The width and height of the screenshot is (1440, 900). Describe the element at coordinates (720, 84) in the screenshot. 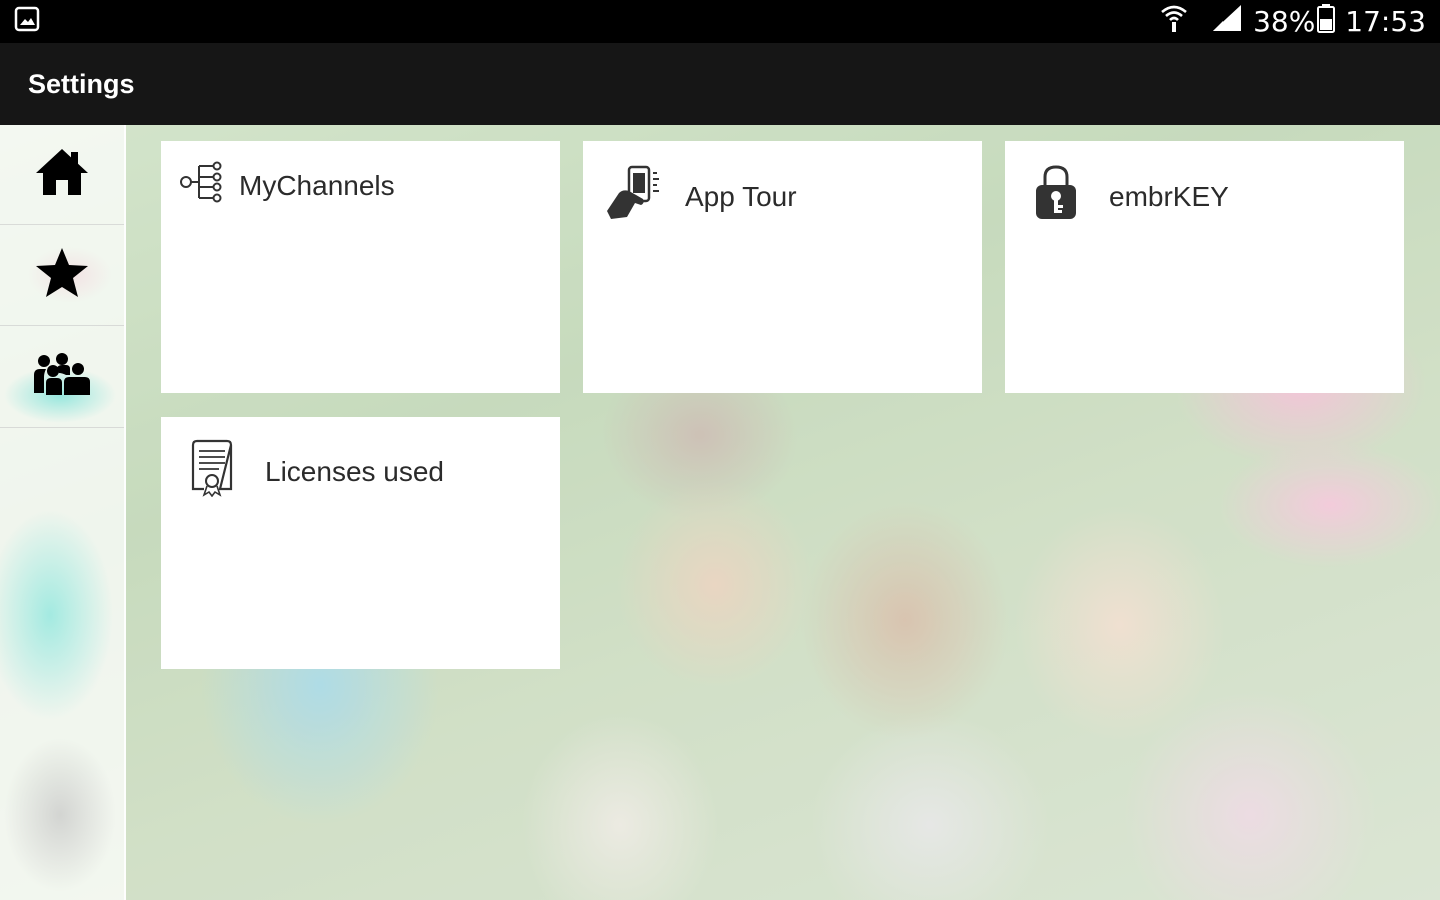

I see `app-bar: Settings` at that location.